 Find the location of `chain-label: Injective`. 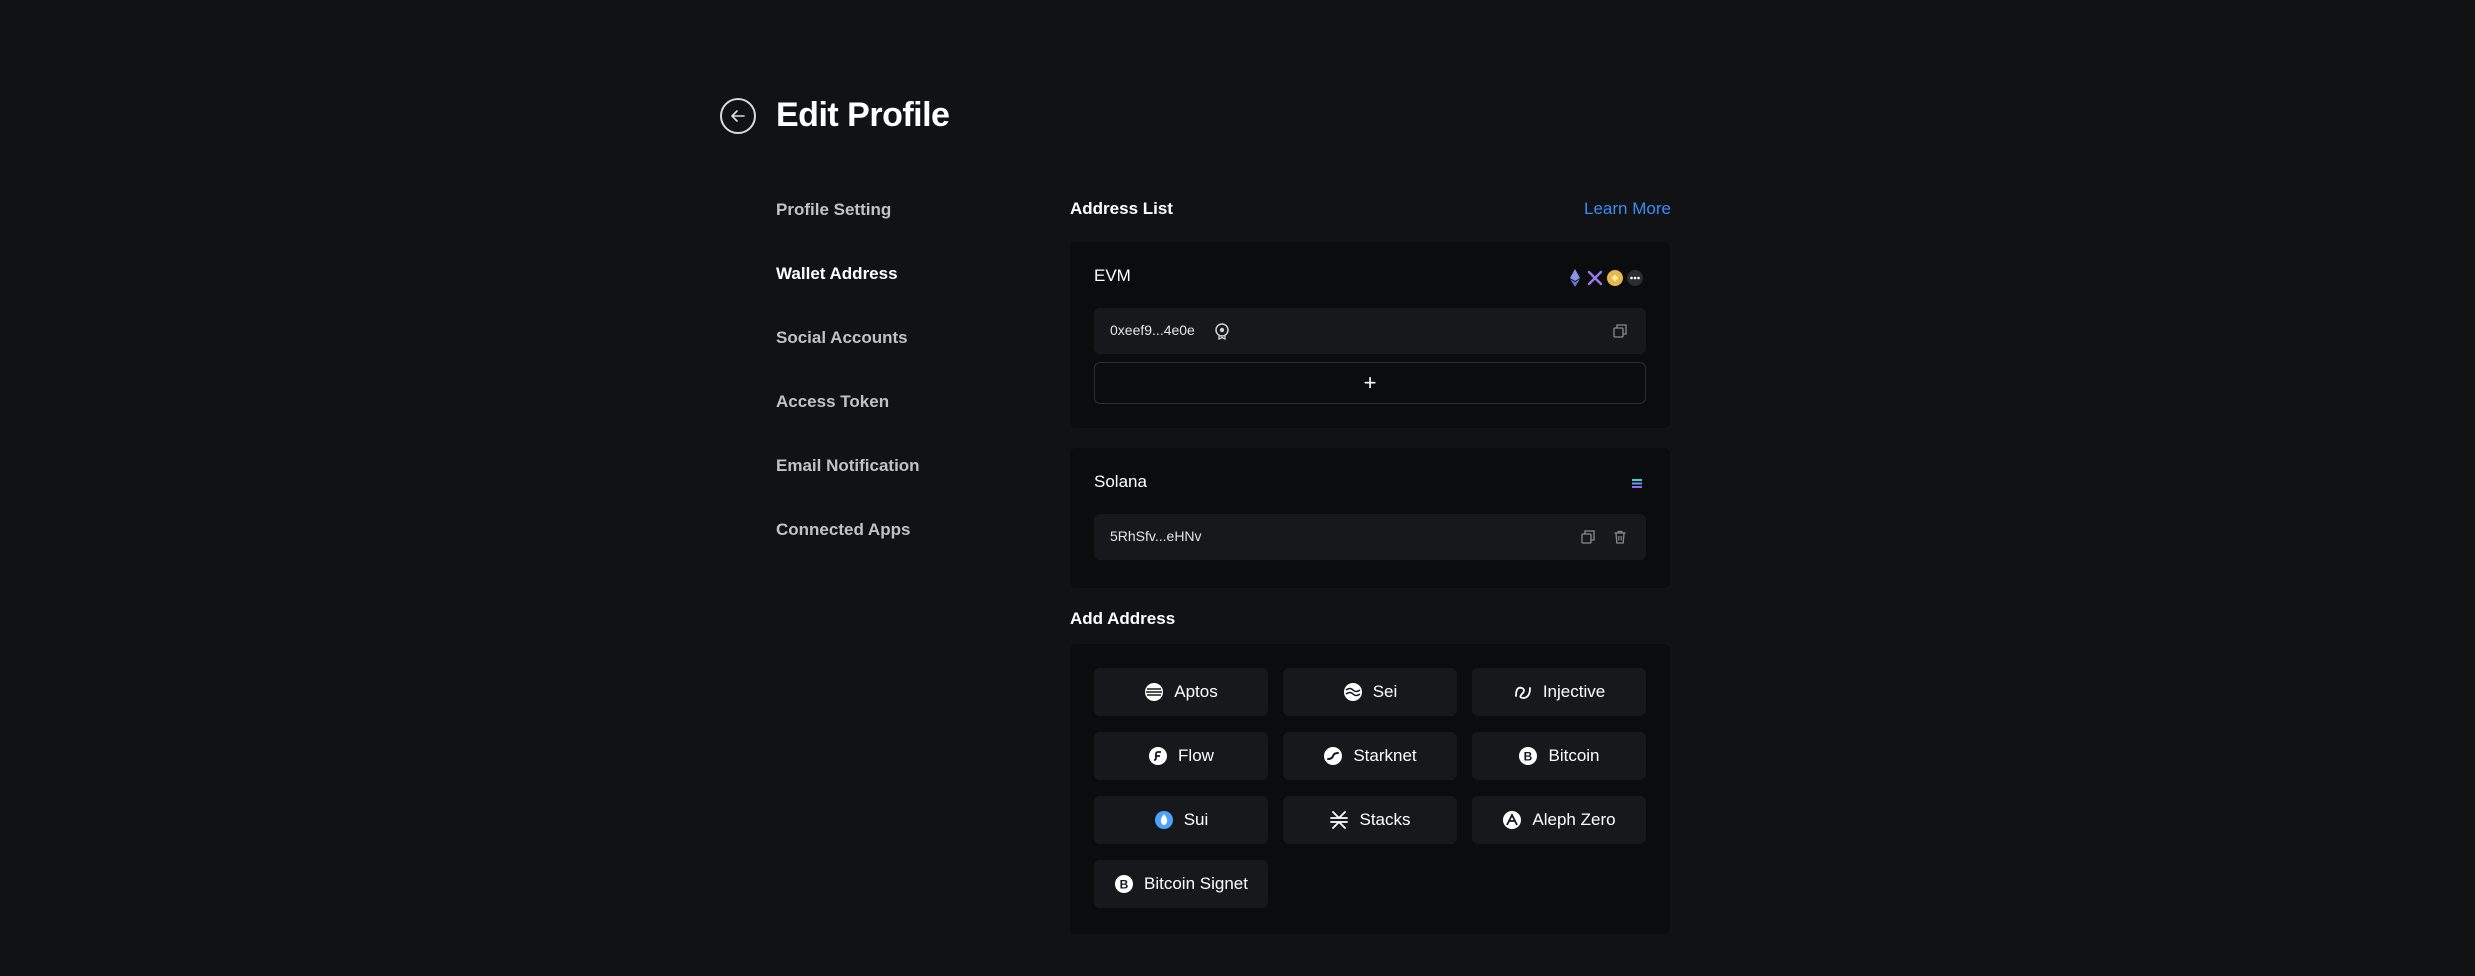

chain-label: Injective is located at coordinates (1574, 691).